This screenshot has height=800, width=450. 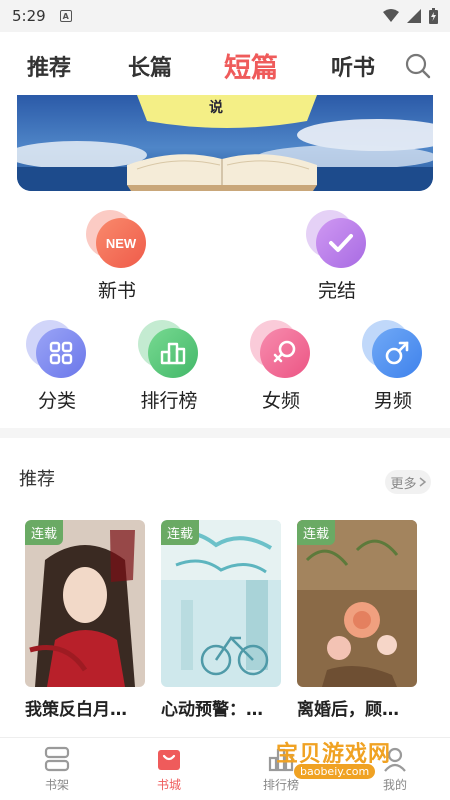 What do you see at coordinates (280, 401) in the screenshot?
I see `entry-label: 女频` at bounding box center [280, 401].